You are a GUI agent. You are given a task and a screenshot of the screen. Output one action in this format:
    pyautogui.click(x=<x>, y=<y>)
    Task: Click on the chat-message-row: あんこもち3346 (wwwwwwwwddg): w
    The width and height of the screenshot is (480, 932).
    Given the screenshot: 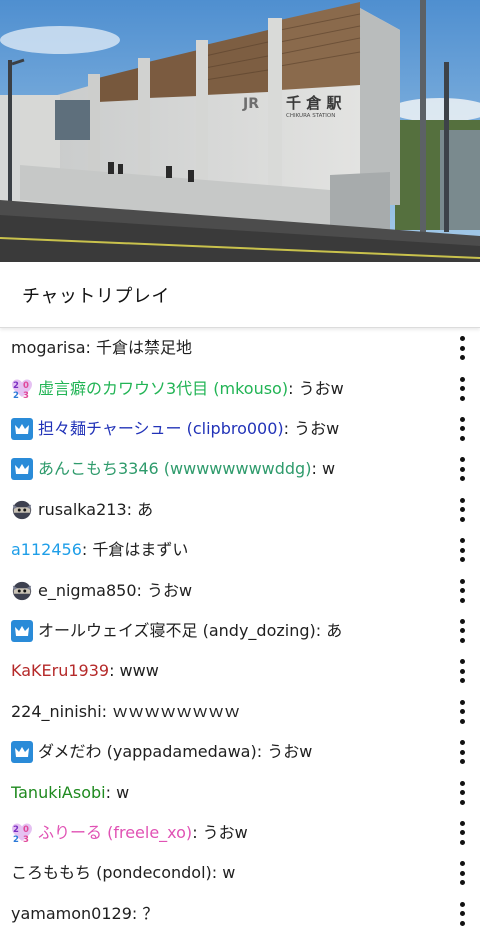 What is the action you would take?
    pyautogui.click(x=240, y=469)
    